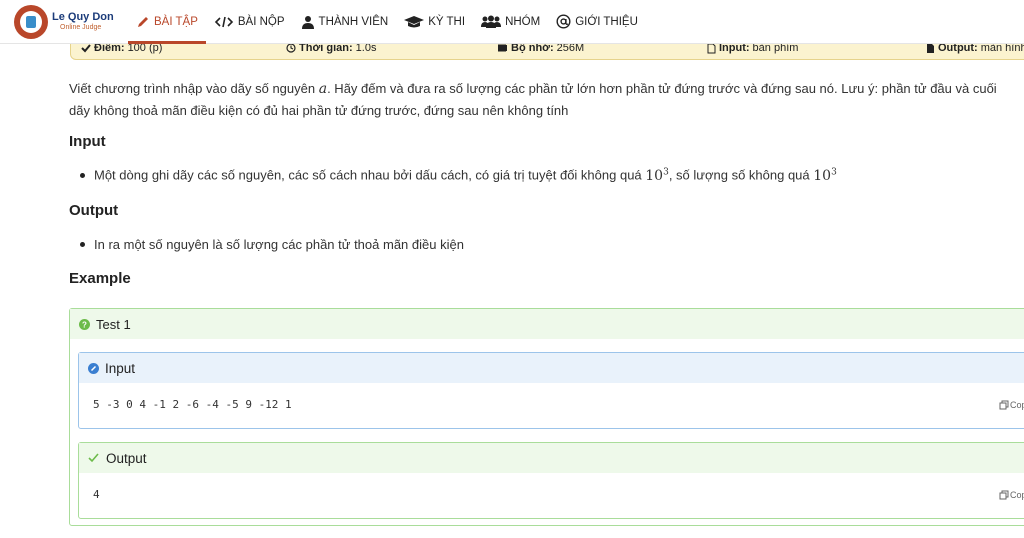  I want to click on logo-title: Le Quy Don, so click(83, 17).